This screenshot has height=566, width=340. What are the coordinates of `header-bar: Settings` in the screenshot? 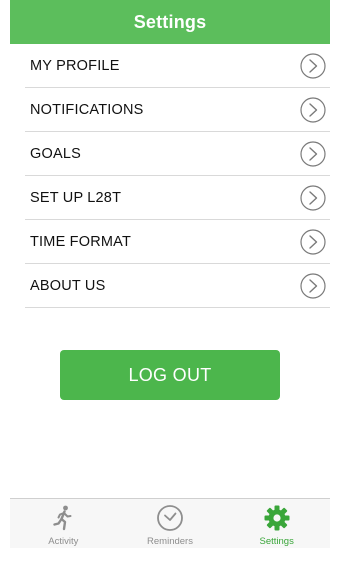 It's located at (170, 22).